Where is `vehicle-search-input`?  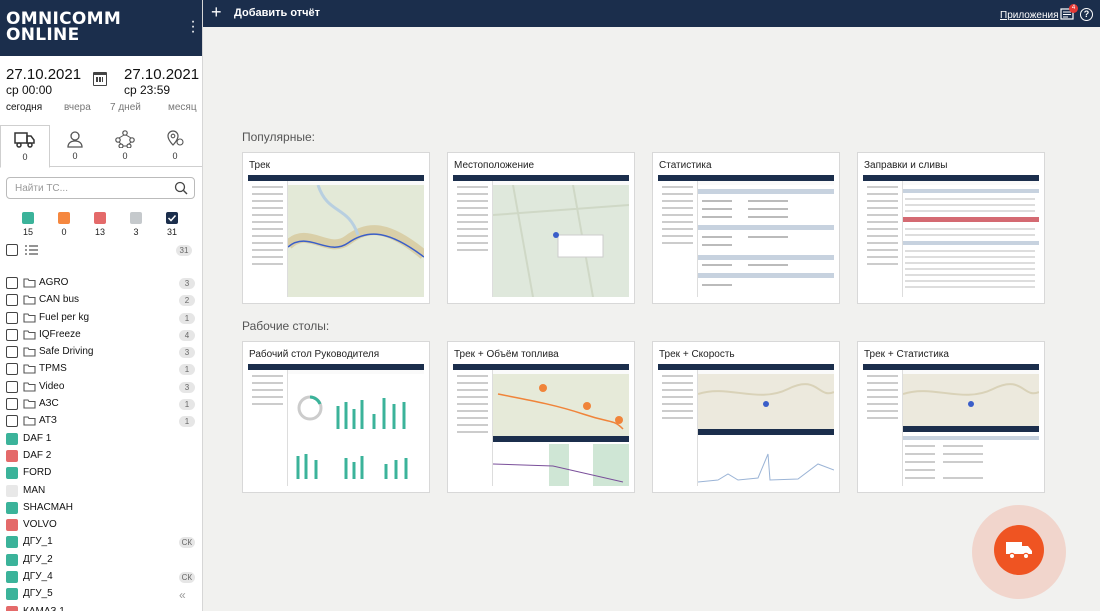
vehicle-search-input is located at coordinates (87, 188).